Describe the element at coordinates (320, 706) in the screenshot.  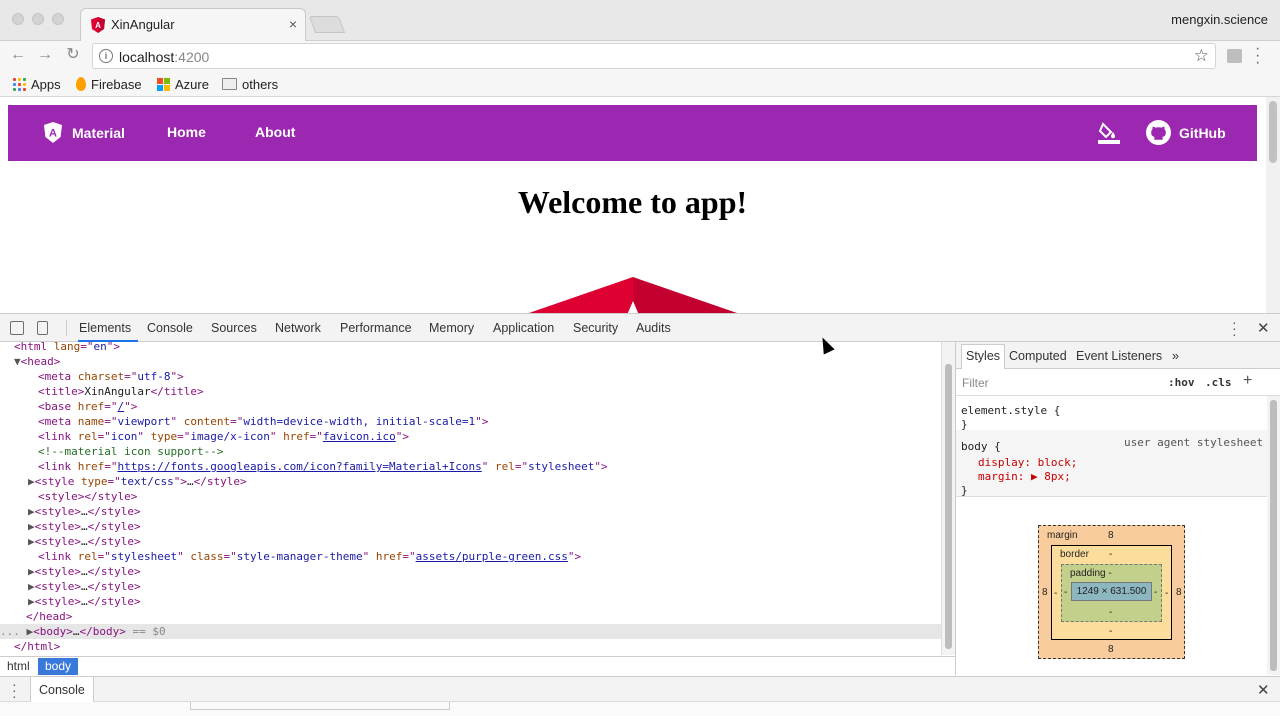
I see `console-filter-input` at that location.